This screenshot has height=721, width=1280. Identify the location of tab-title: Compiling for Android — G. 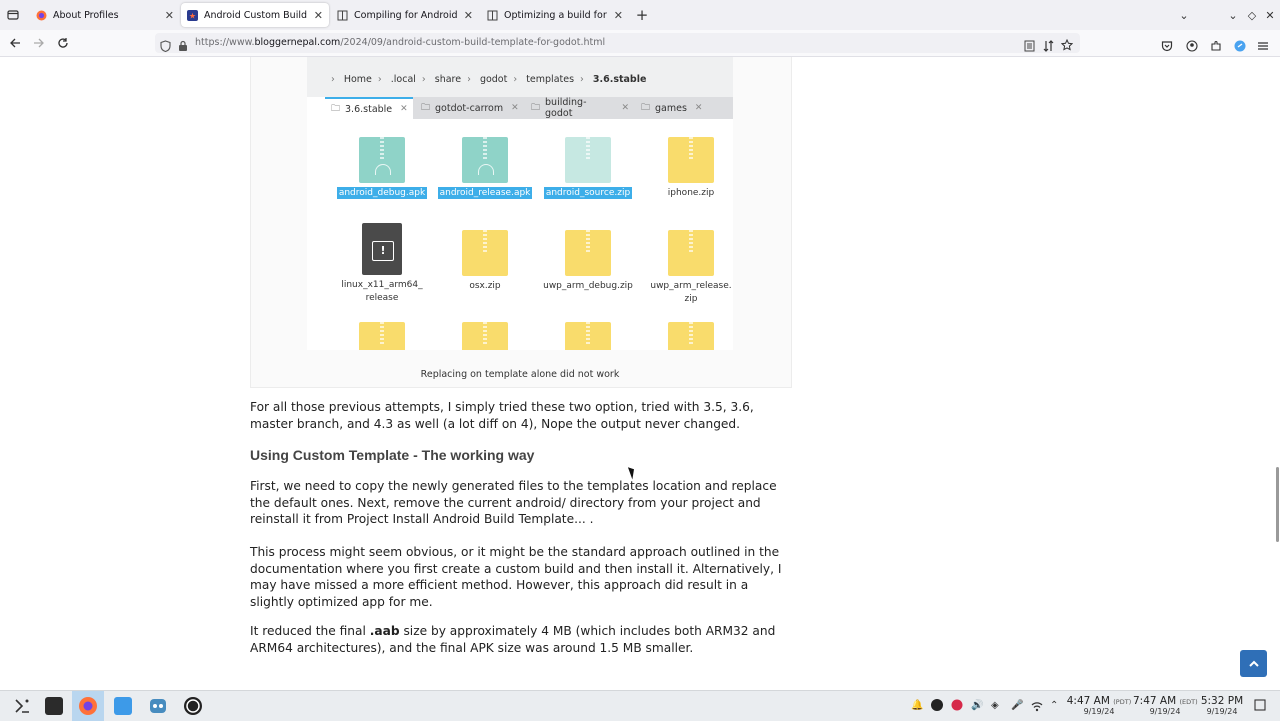
(407, 15).